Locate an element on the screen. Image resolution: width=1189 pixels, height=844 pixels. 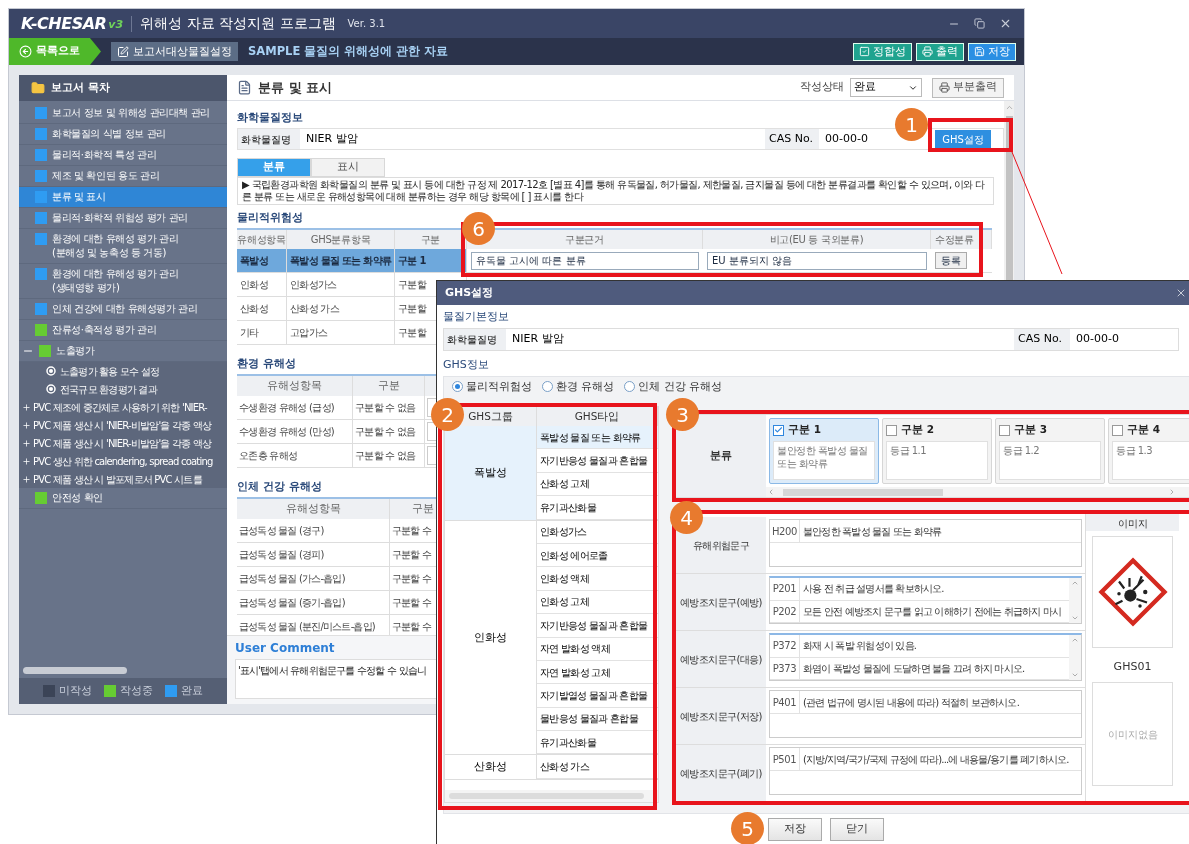
statement-text: (관련 법규에 명시된 내용에 따라) 적절히 보관하시오. is located at coordinates (911, 702).